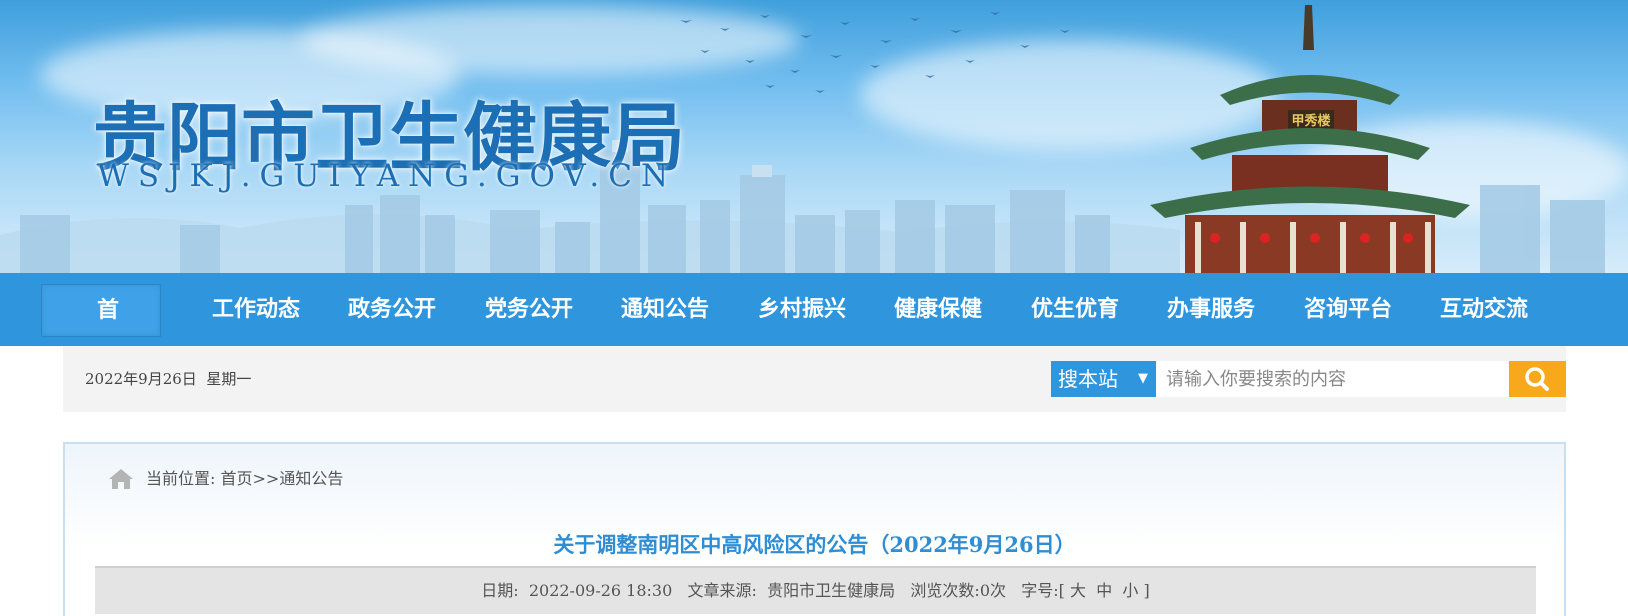 The image size is (1628, 616). What do you see at coordinates (311, 478) in the screenshot?
I see `breadcrumb-current-link: 通知公告` at bounding box center [311, 478].